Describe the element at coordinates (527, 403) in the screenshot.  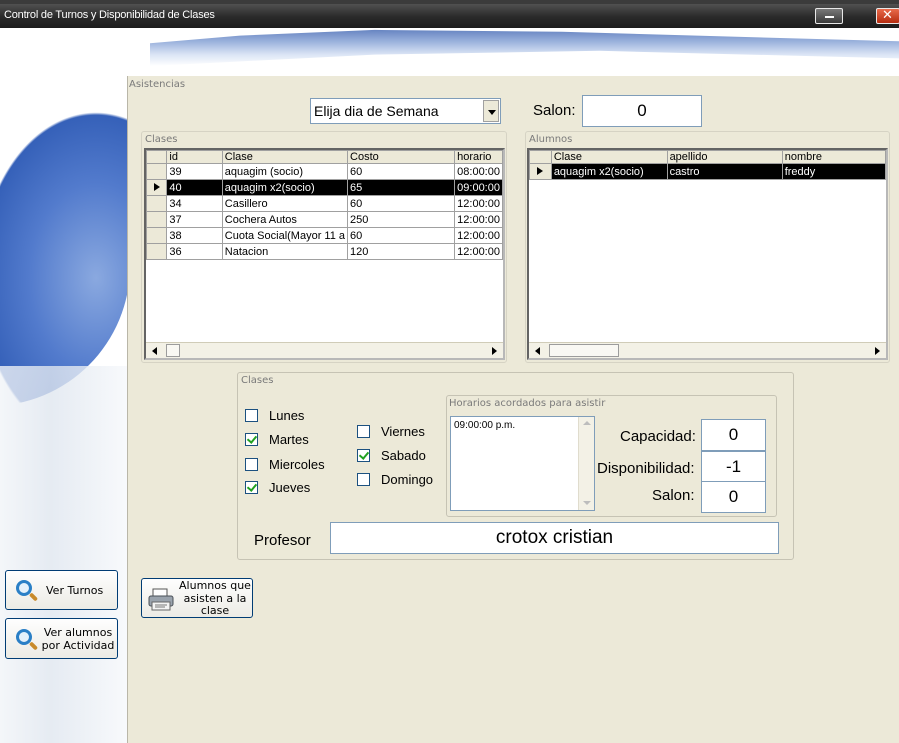
I see `horarios-group-title: Horarios acordados para asistir` at that location.